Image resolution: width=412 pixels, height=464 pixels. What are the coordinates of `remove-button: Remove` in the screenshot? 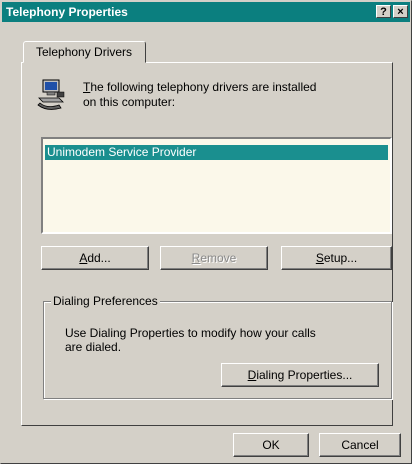 It's located at (214, 258).